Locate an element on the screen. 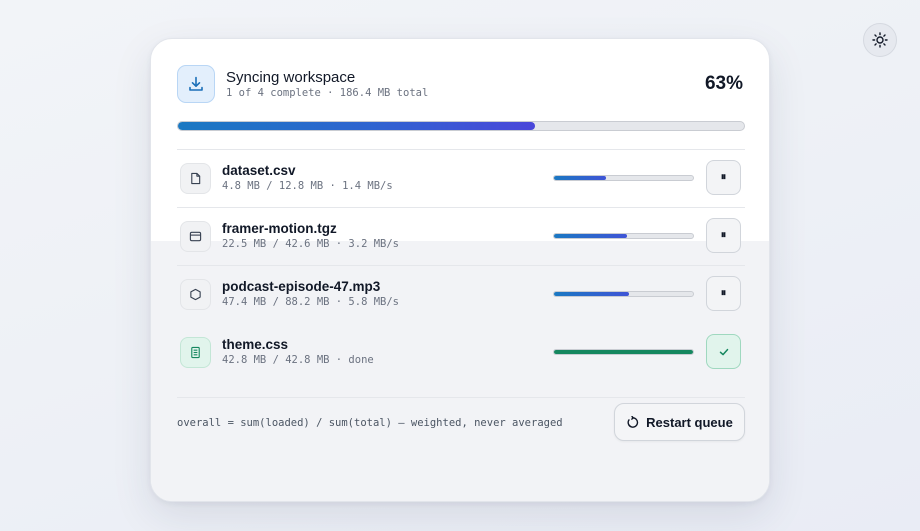  header-icon-box is located at coordinates (196, 84).